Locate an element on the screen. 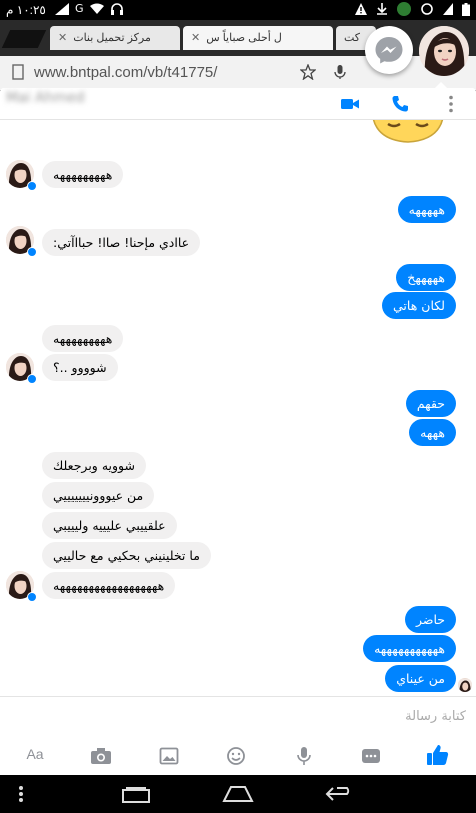 This screenshot has height=813, width=476. microphone-icon is located at coordinates (304, 756).